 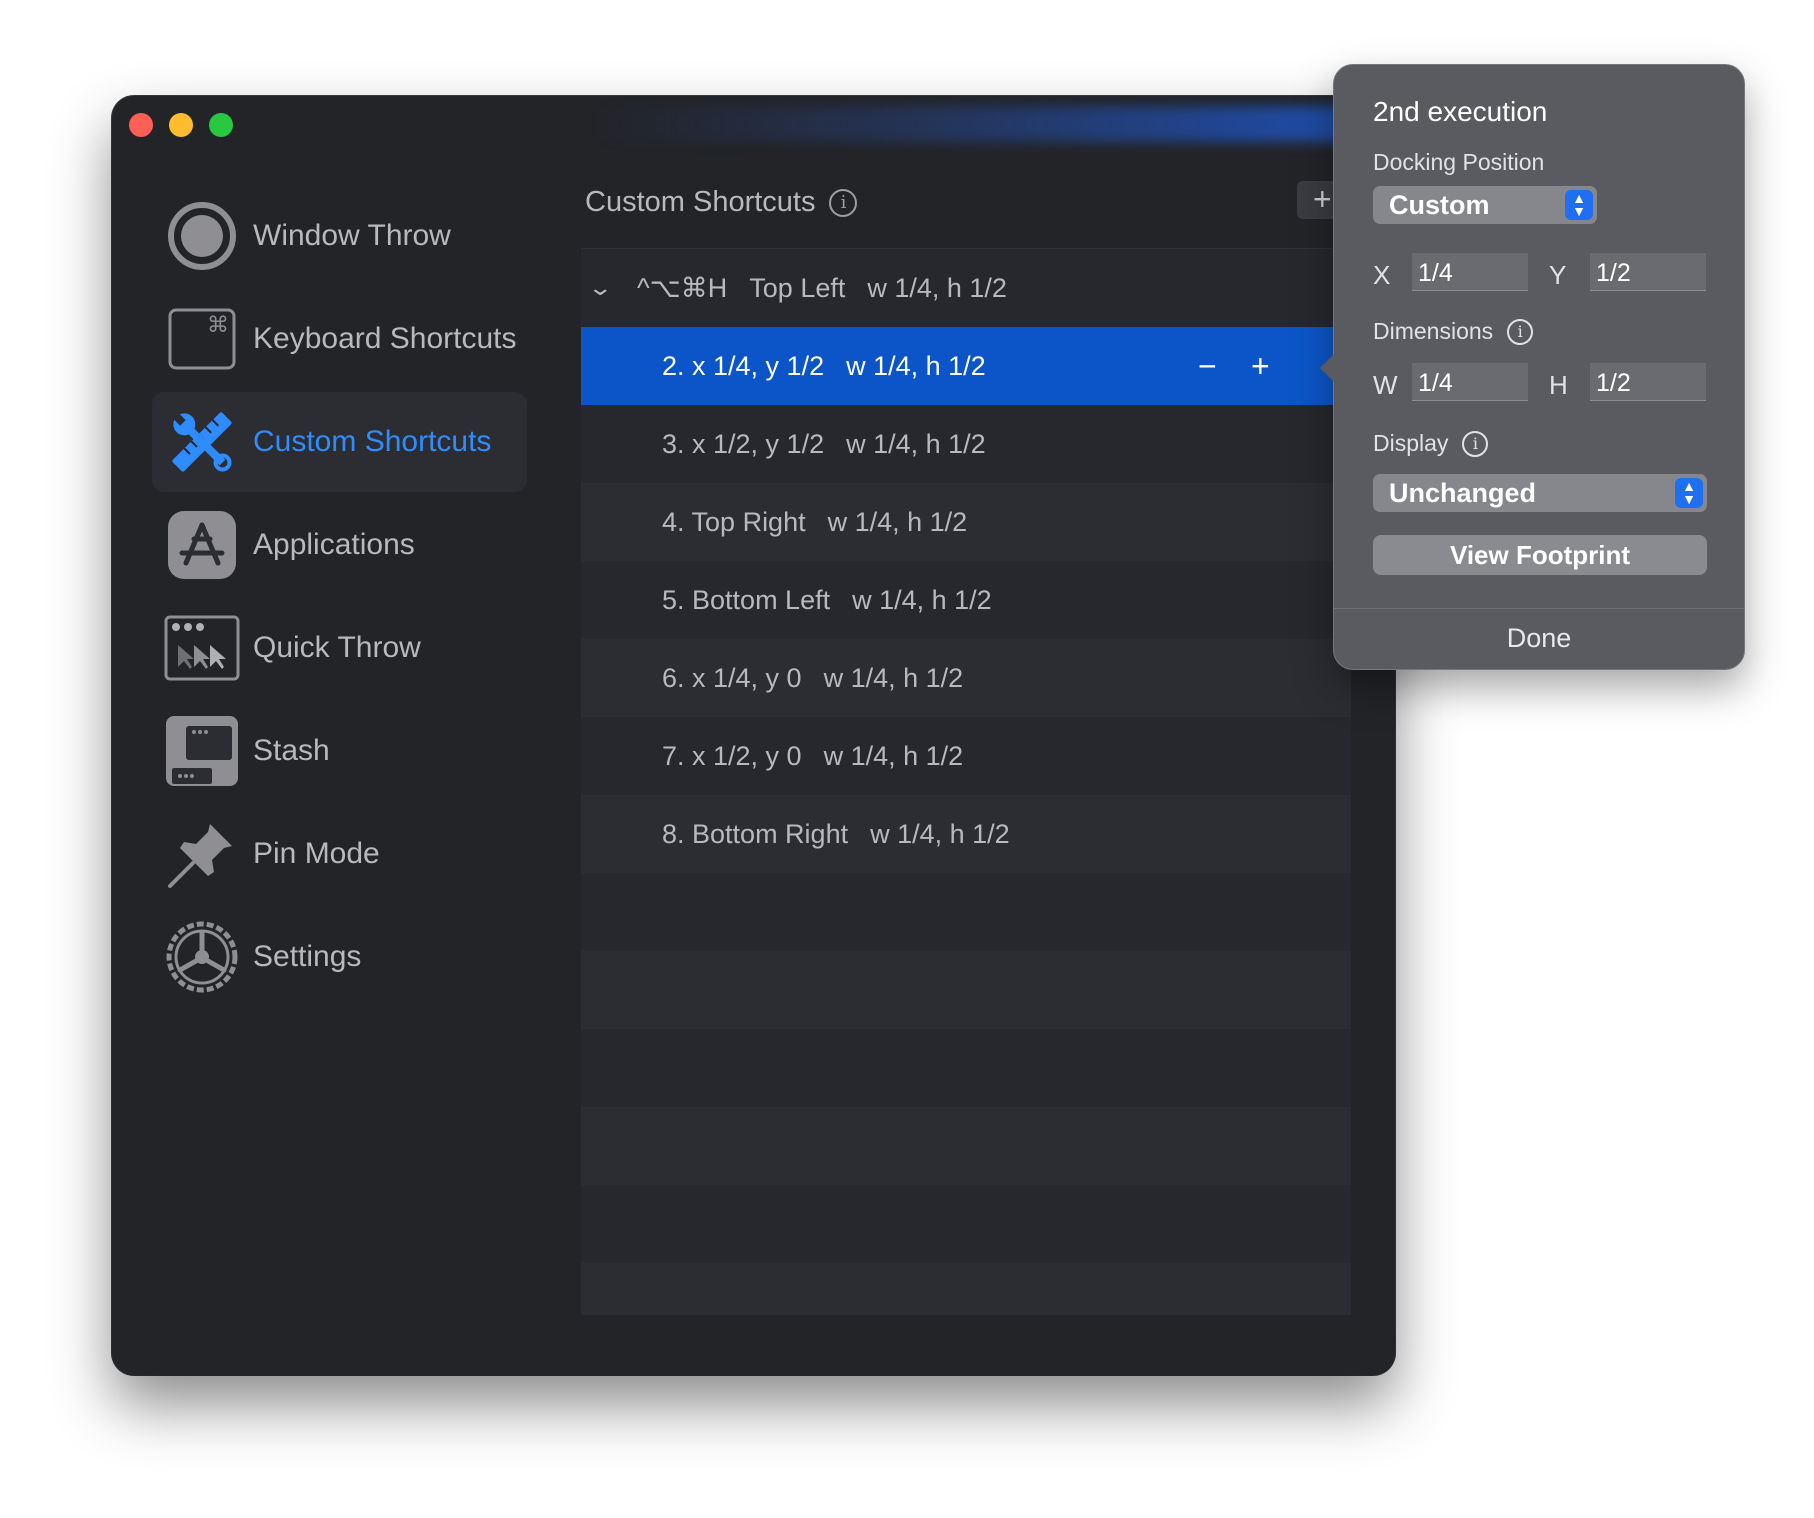 I want to click on divider, so click(x=1539, y=608).